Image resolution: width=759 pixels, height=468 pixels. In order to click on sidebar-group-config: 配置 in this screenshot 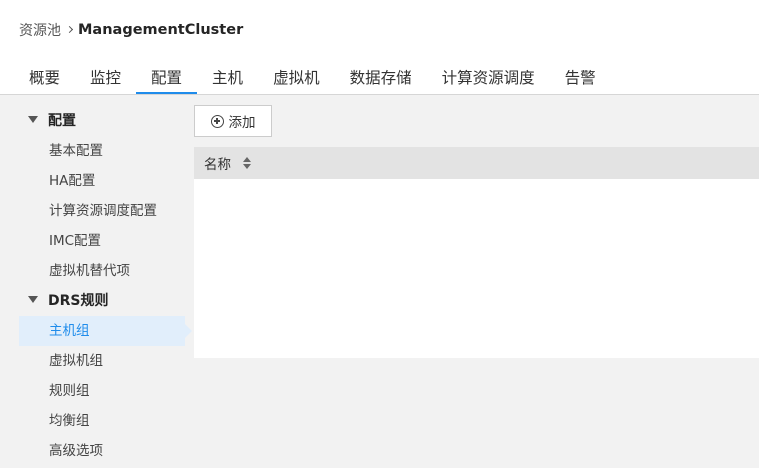, I will do `click(52, 120)`.